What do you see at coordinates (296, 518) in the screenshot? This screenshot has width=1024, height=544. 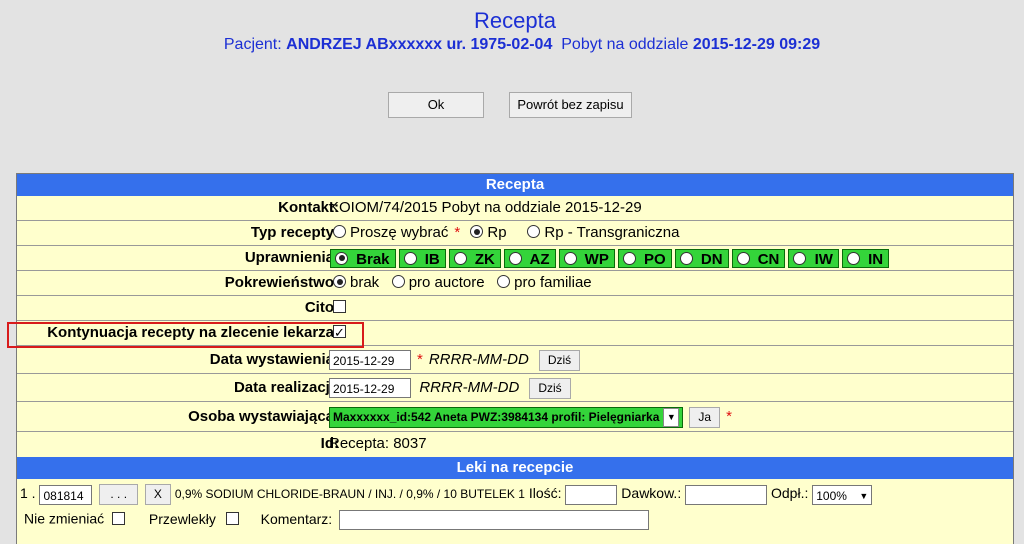 I see `komentarz-label: Komentarz:` at bounding box center [296, 518].